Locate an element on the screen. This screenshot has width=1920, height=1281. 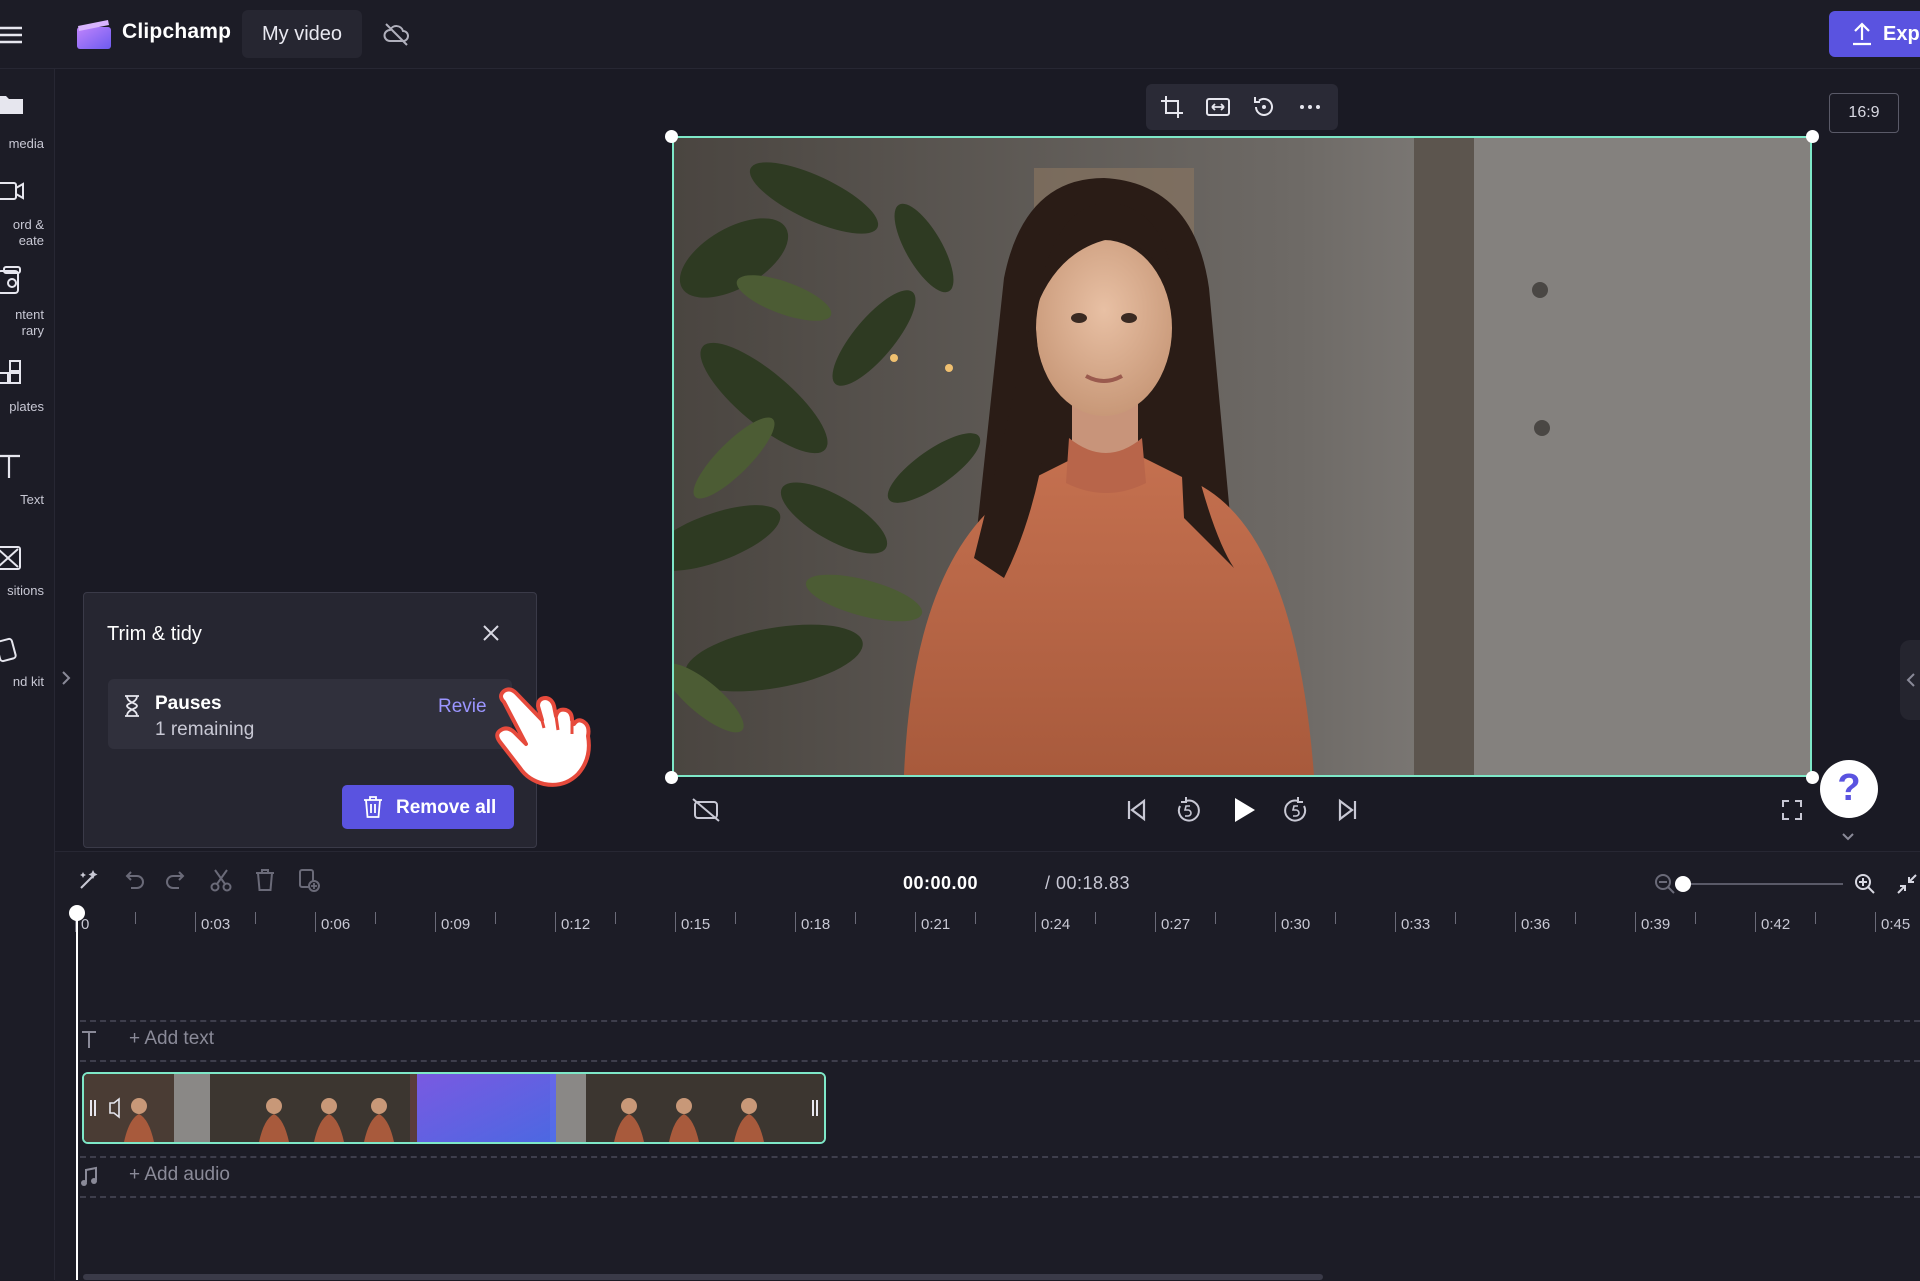
hamburger-menu-icon is located at coordinates (13, 35).